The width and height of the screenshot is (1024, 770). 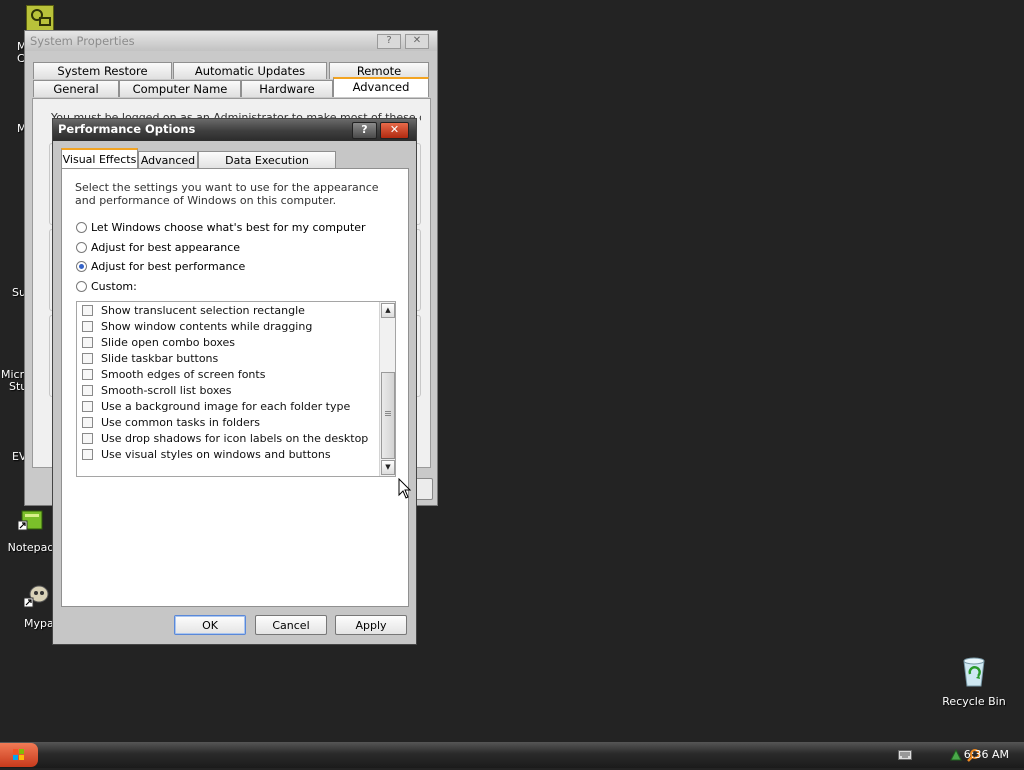 What do you see at coordinates (512, 755) in the screenshot?
I see `taskbar: 6:36 AM` at bounding box center [512, 755].